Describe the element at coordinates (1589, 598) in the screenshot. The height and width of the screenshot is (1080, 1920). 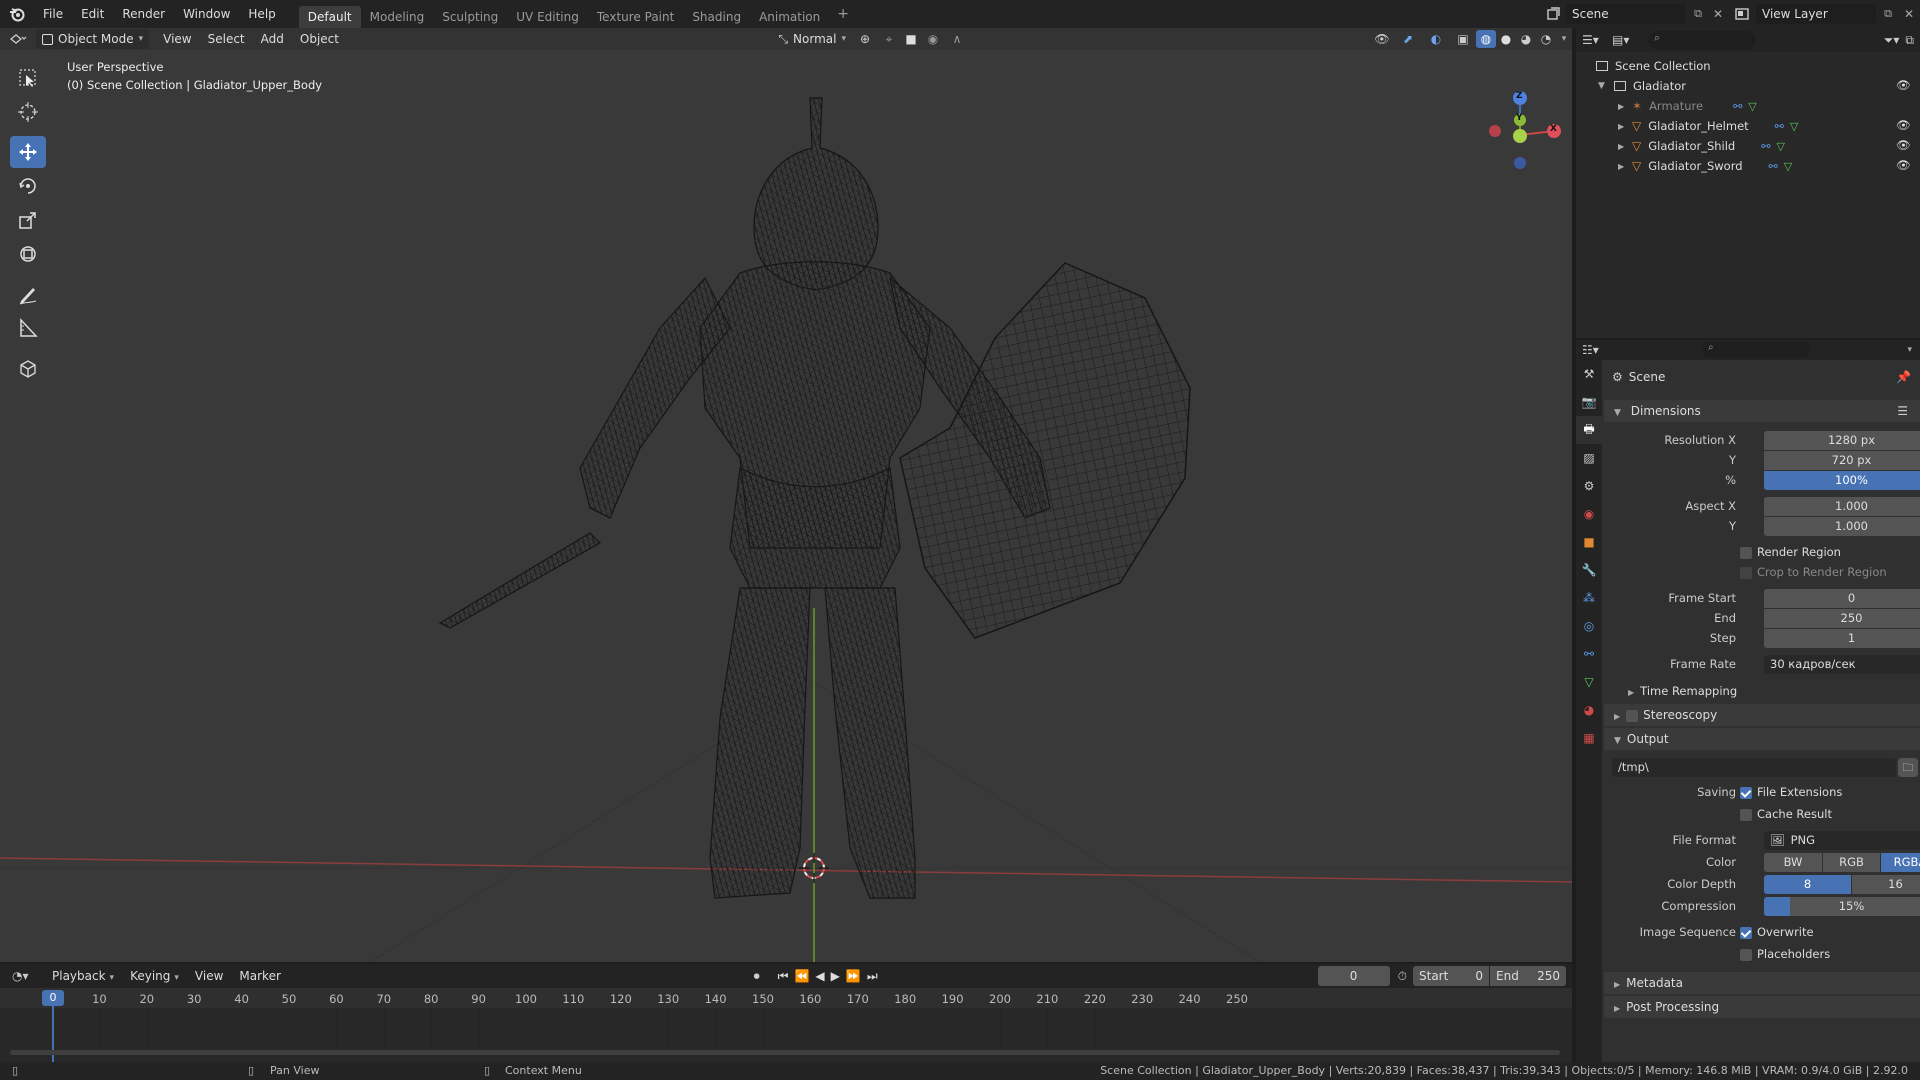
I see `particles-tab: ⁂` at that location.